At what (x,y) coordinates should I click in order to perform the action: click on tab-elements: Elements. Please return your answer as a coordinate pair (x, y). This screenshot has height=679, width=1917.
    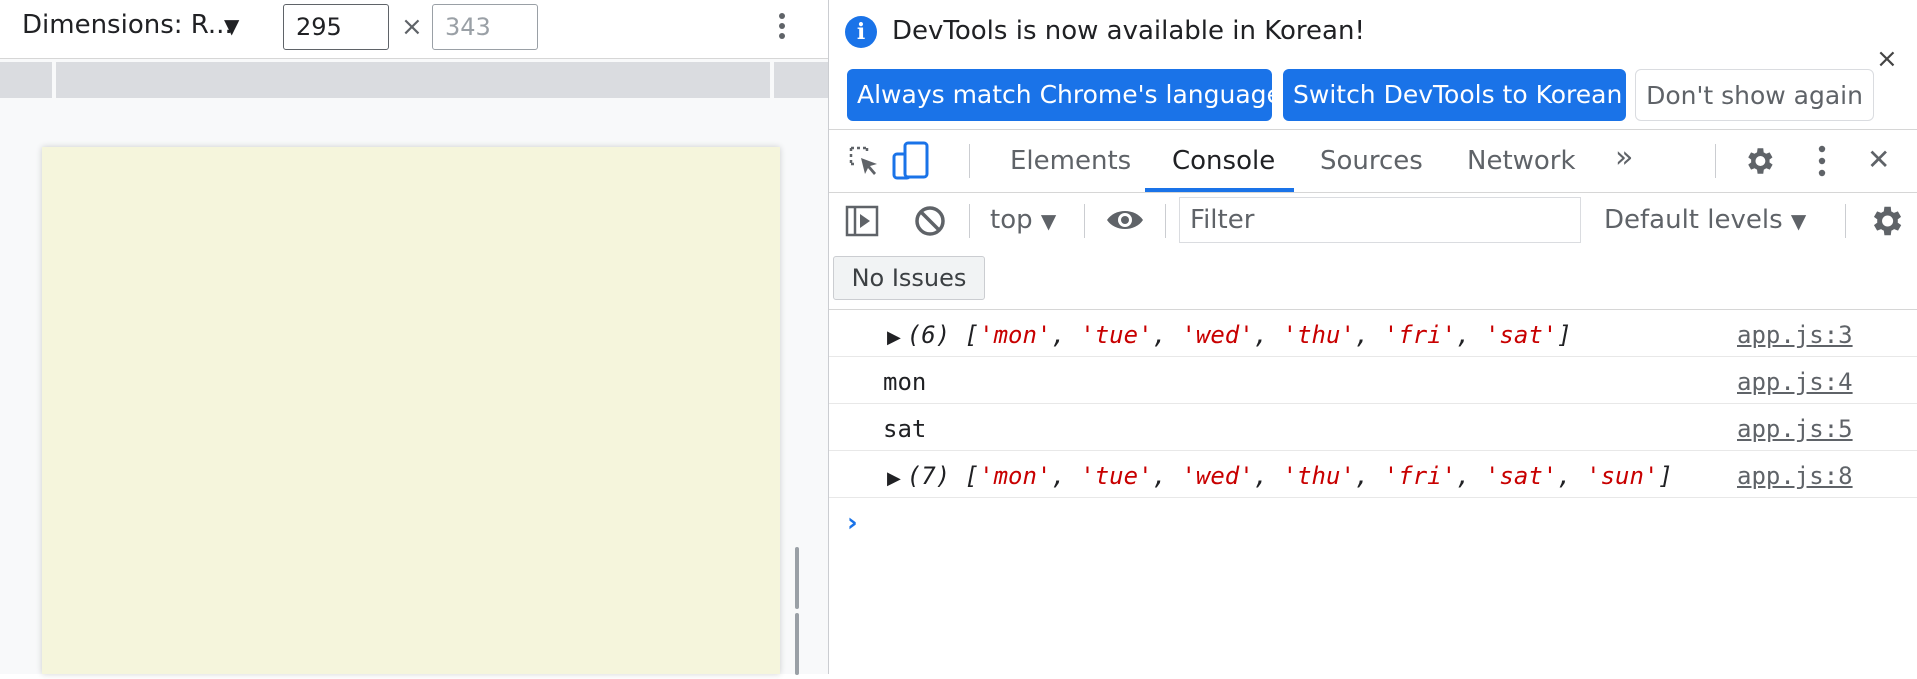
    Looking at the image, I should click on (1070, 161).